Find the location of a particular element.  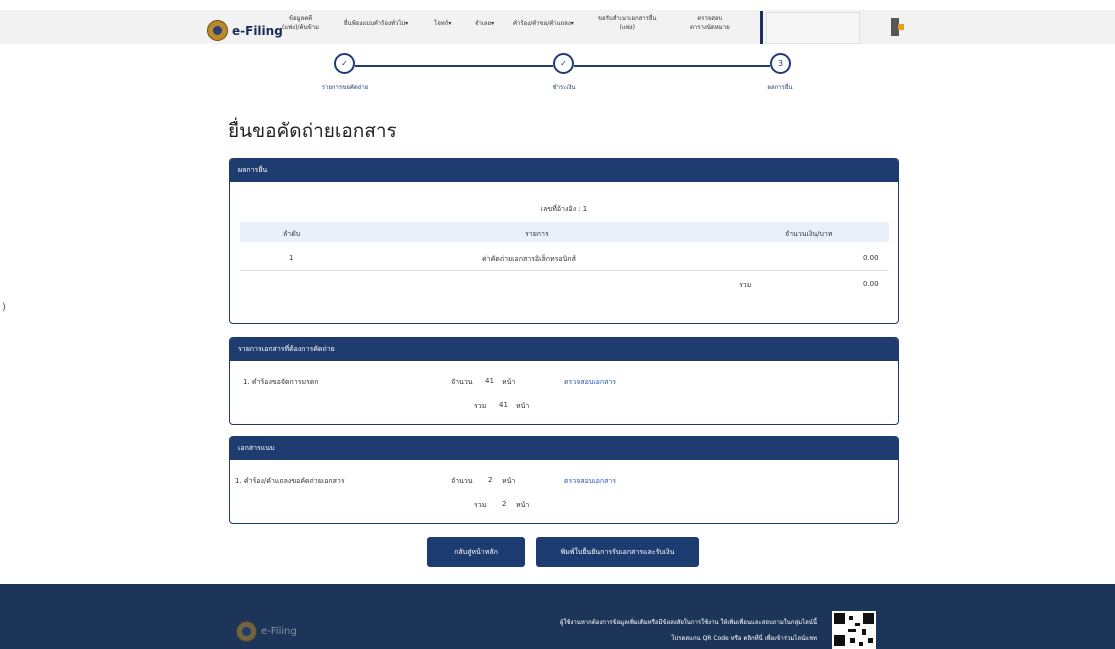

document-name: 1. คำร้อง/คำแถลงขอคัดถ่ายเอกสาร is located at coordinates (290, 481).